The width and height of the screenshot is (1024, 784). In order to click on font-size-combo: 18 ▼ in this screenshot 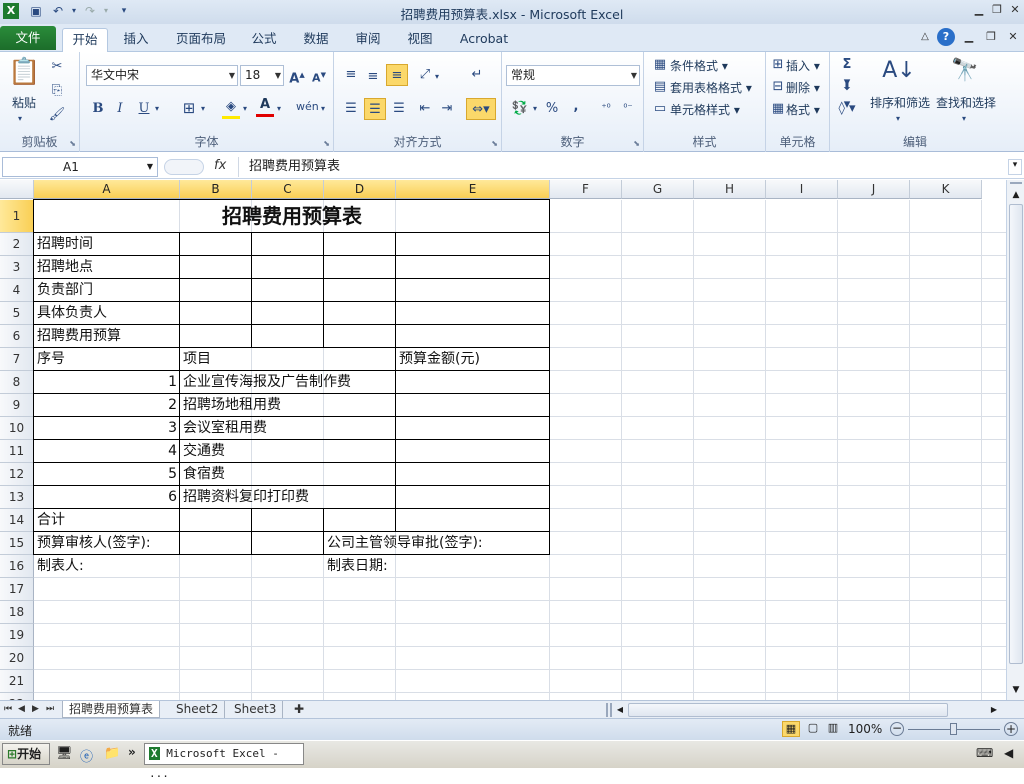, I will do `click(262, 75)`.